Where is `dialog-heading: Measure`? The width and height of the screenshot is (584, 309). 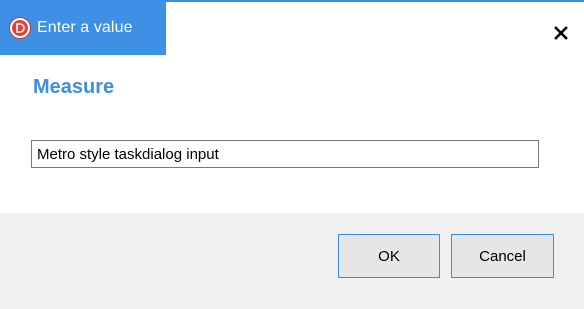 dialog-heading: Measure is located at coordinates (74, 87).